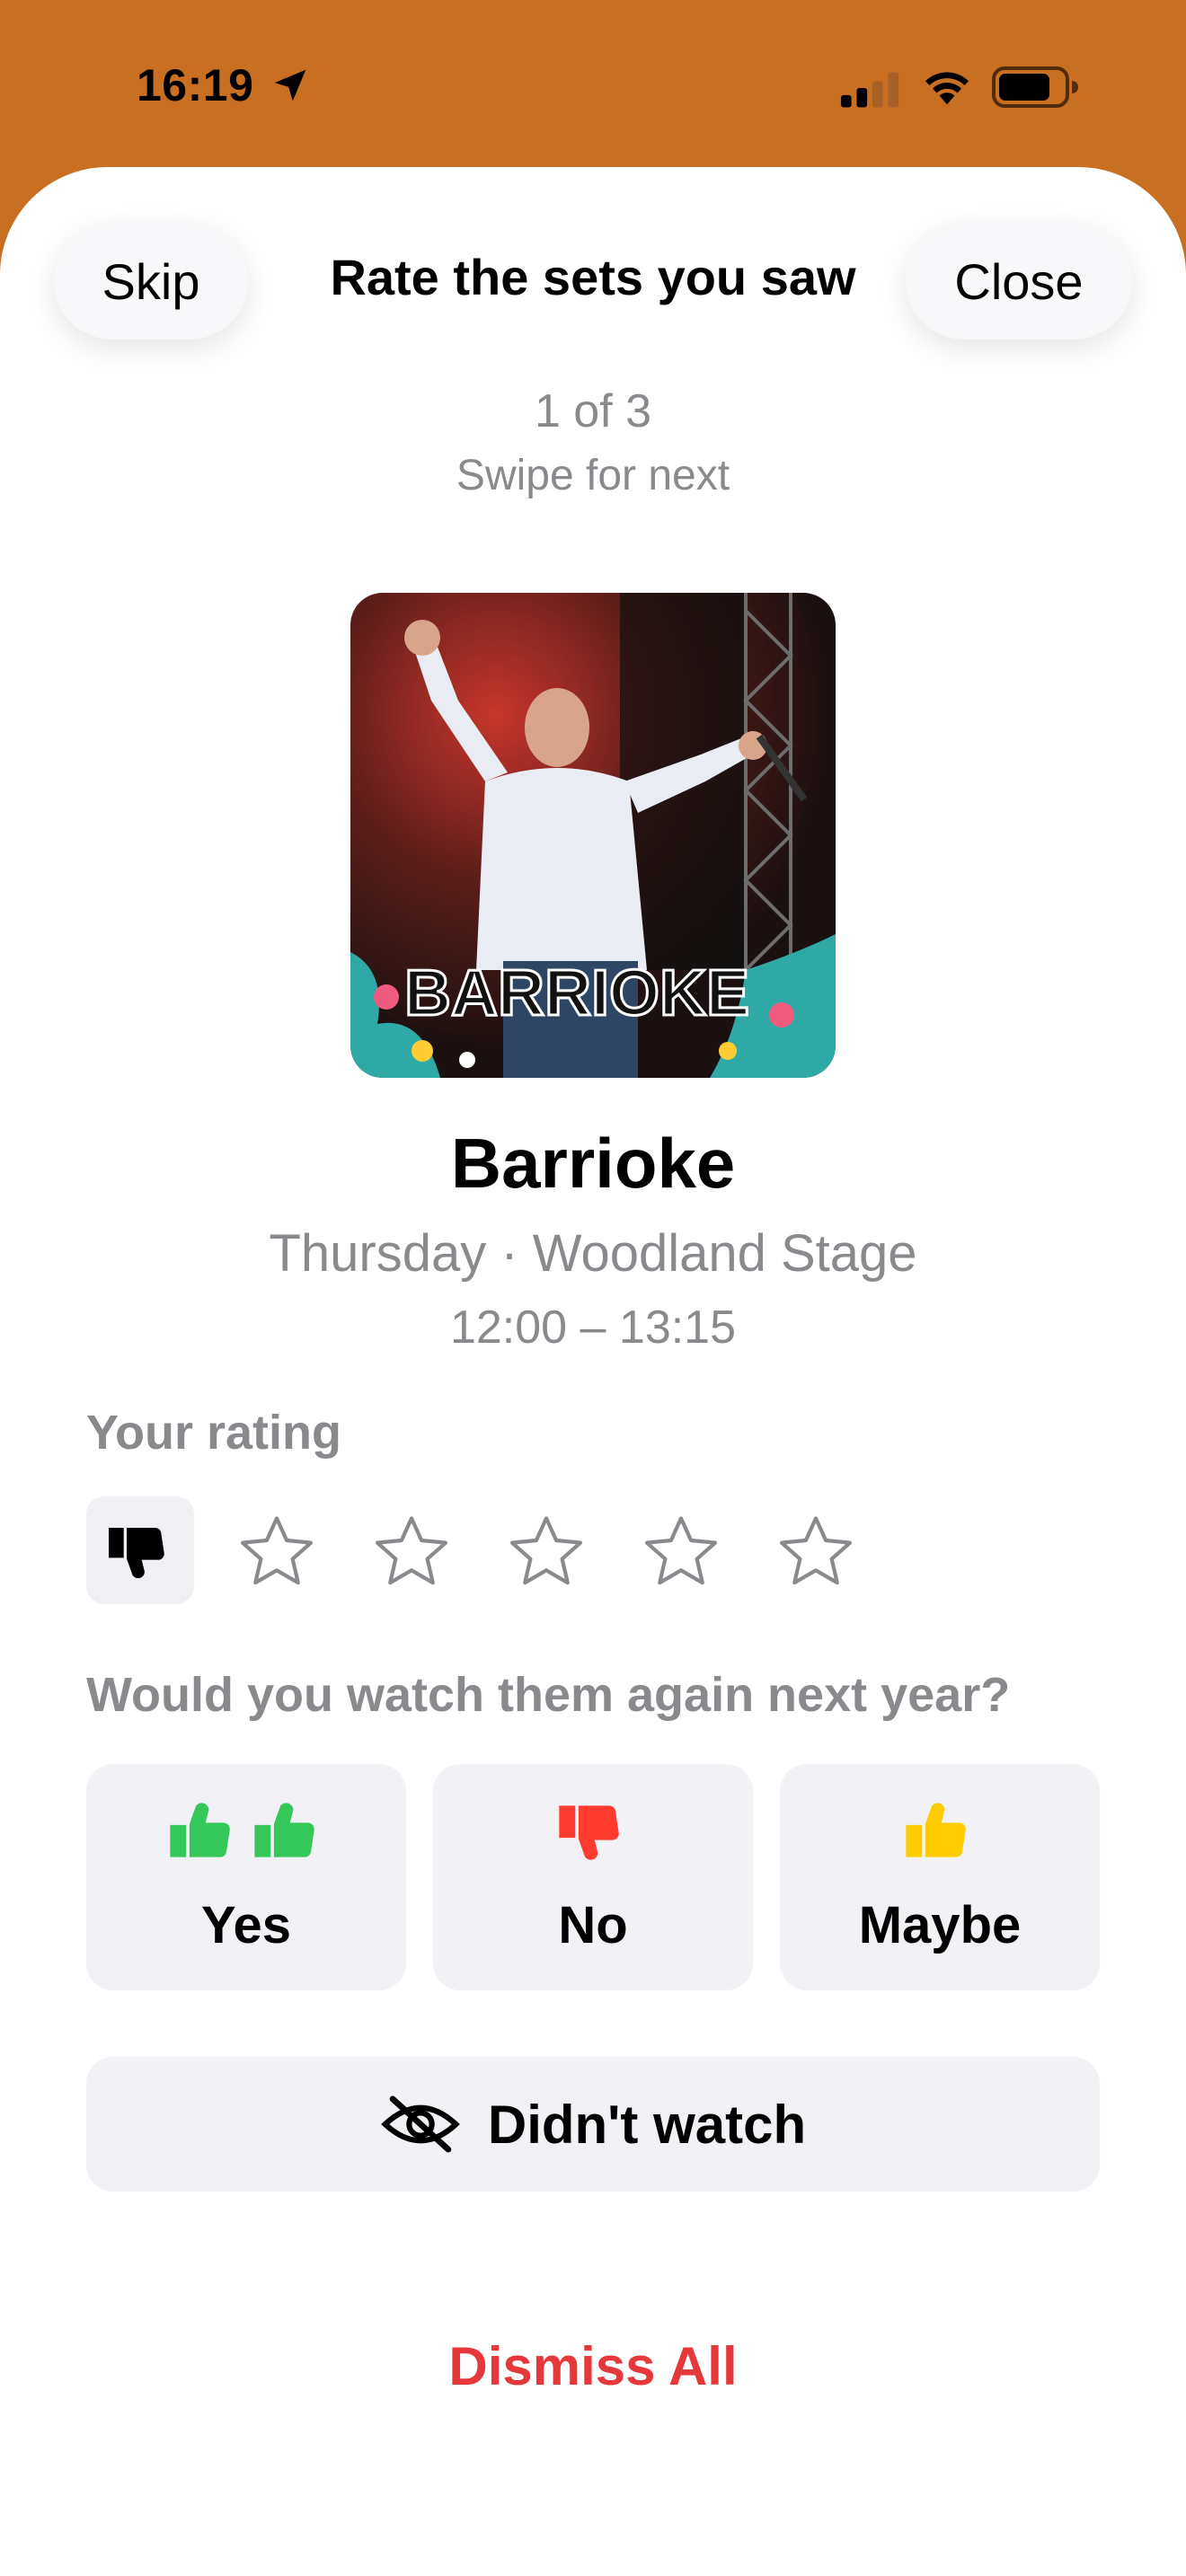 This screenshot has height=2576, width=1186. I want to click on watch-again-question: Would you watch them again next year?, so click(548, 1695).